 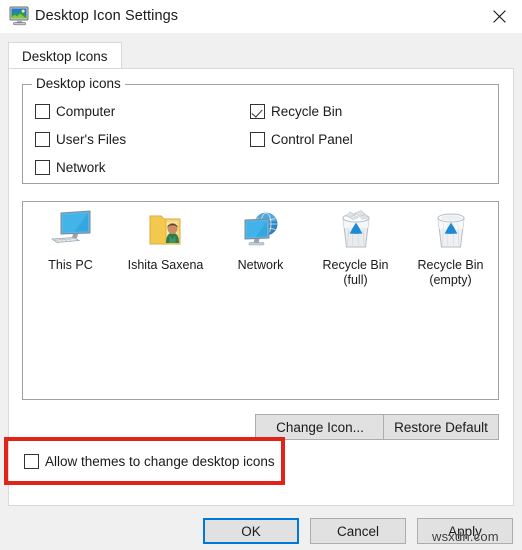 What do you see at coordinates (356, 230) in the screenshot?
I see `recycle-bin-full-icon` at bounding box center [356, 230].